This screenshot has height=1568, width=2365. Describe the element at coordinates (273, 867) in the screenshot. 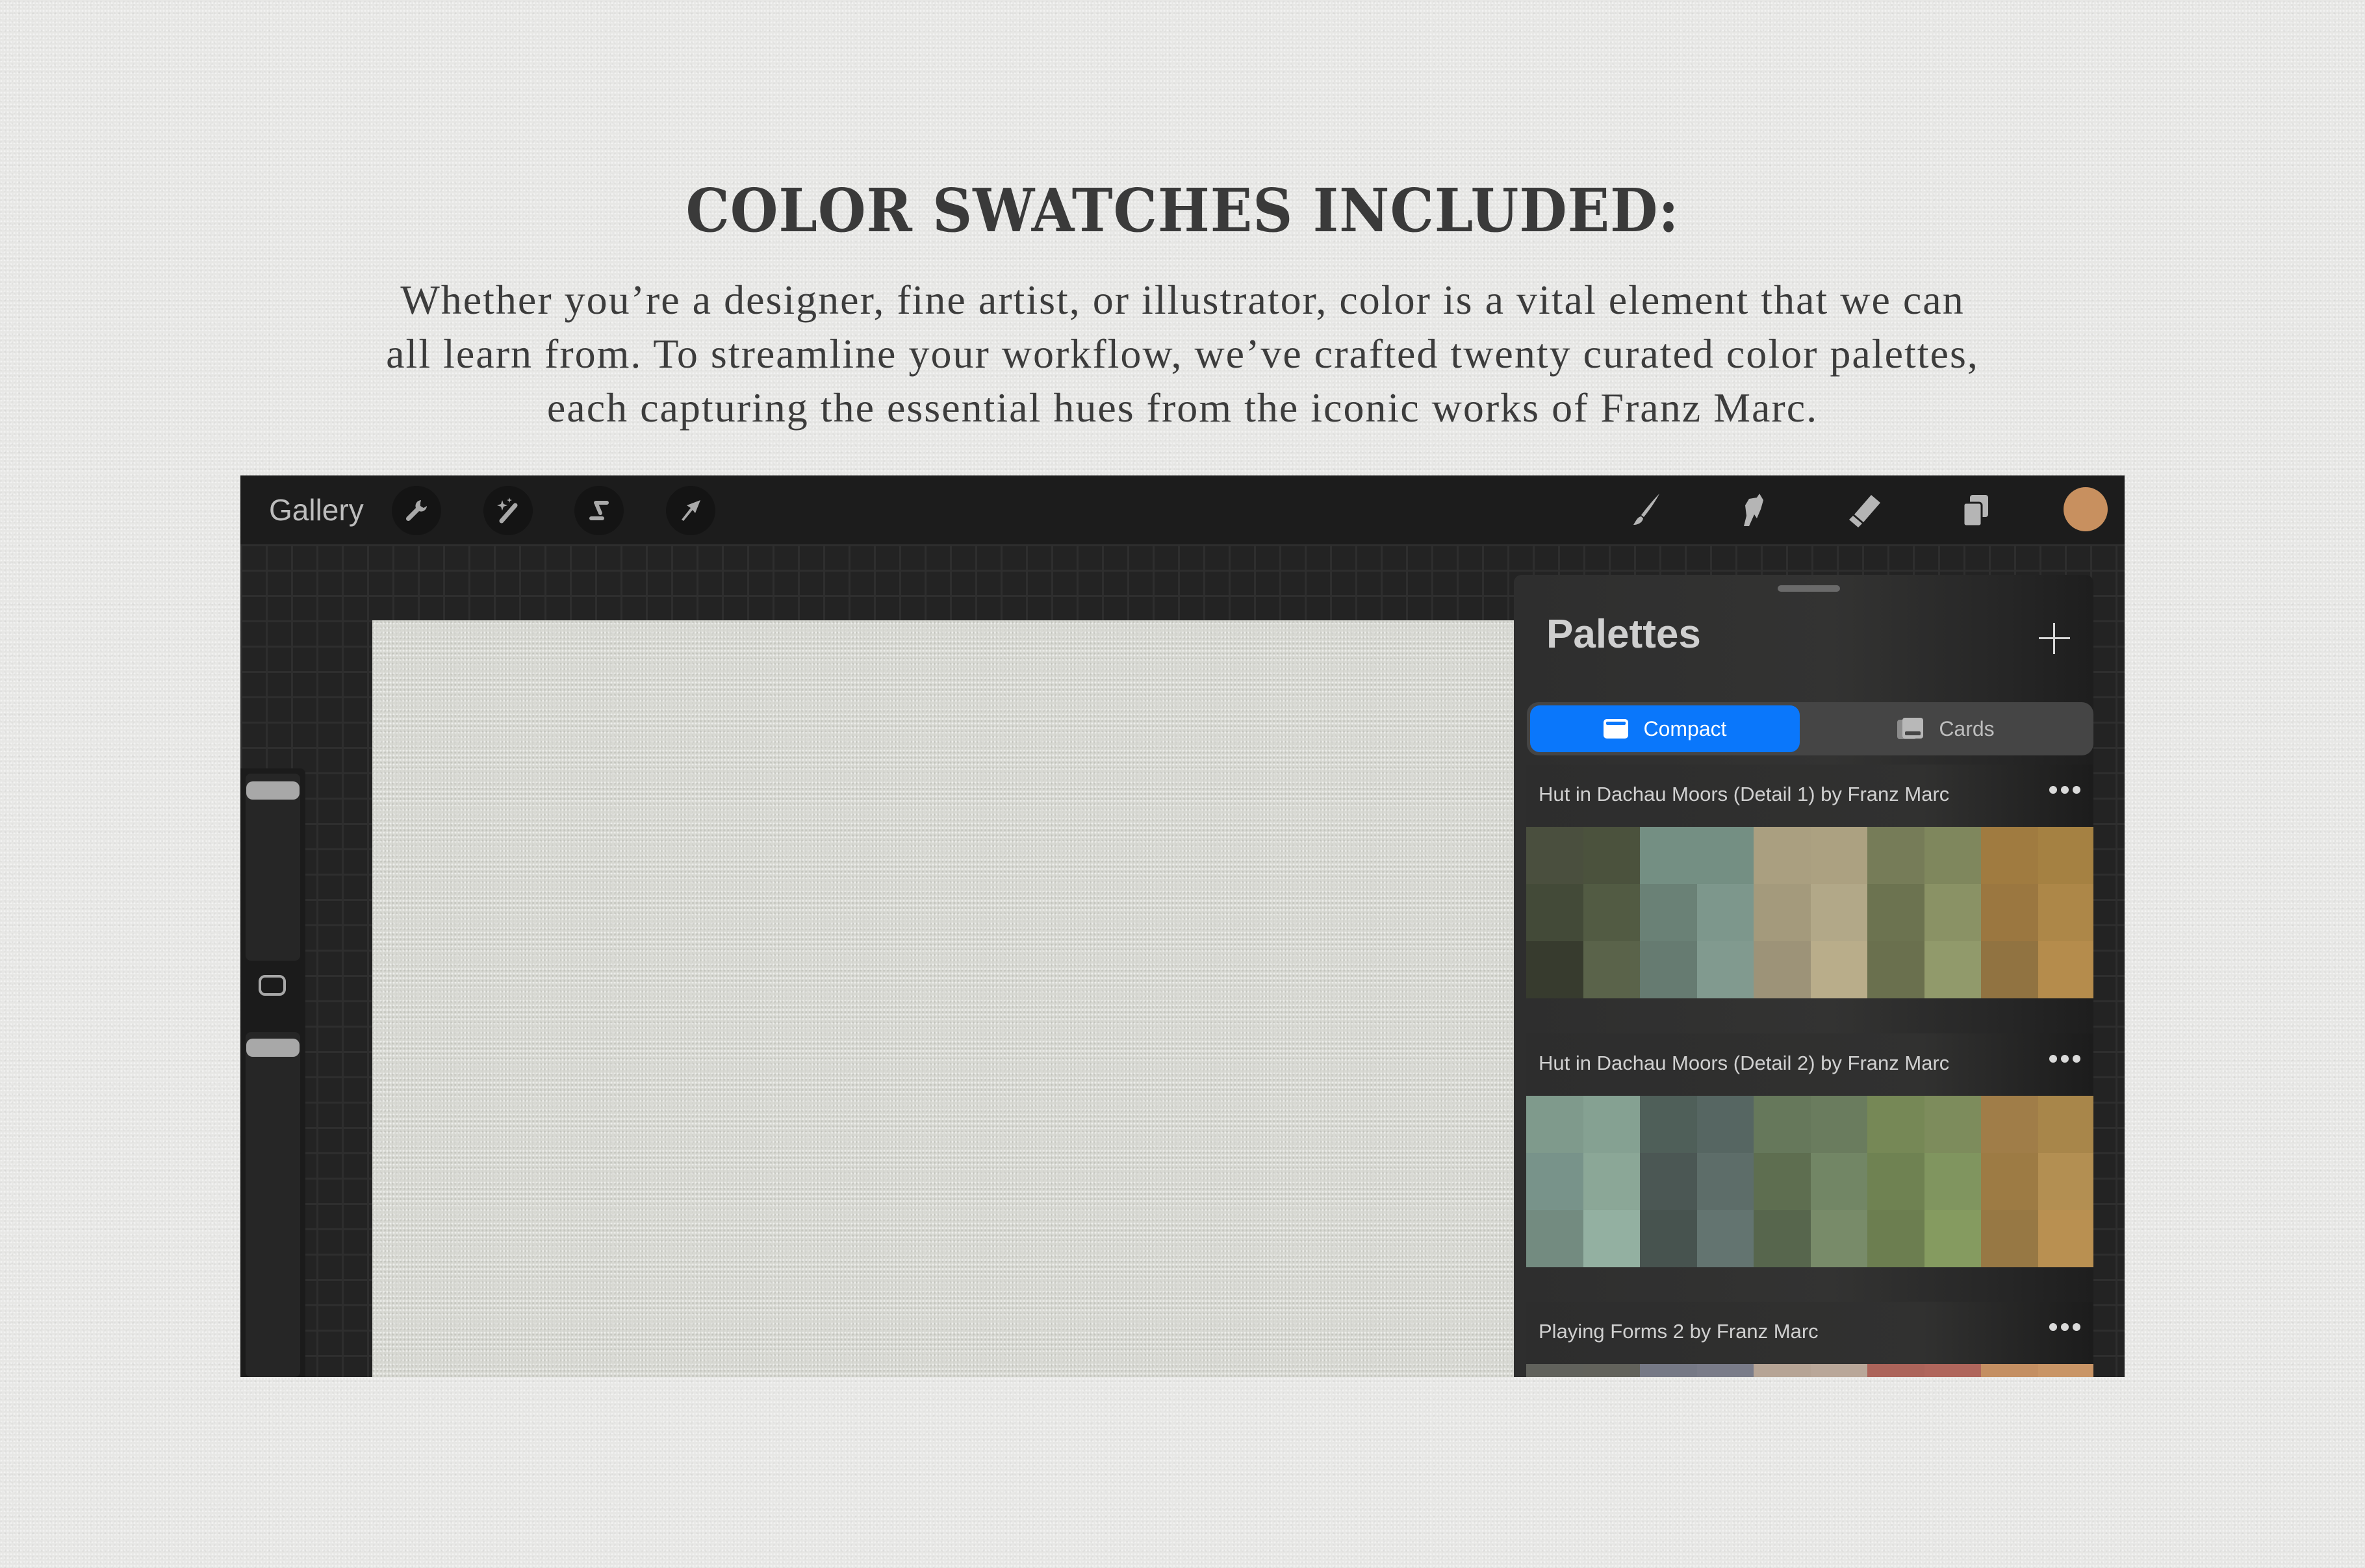

I see `brush-size-slider` at that location.